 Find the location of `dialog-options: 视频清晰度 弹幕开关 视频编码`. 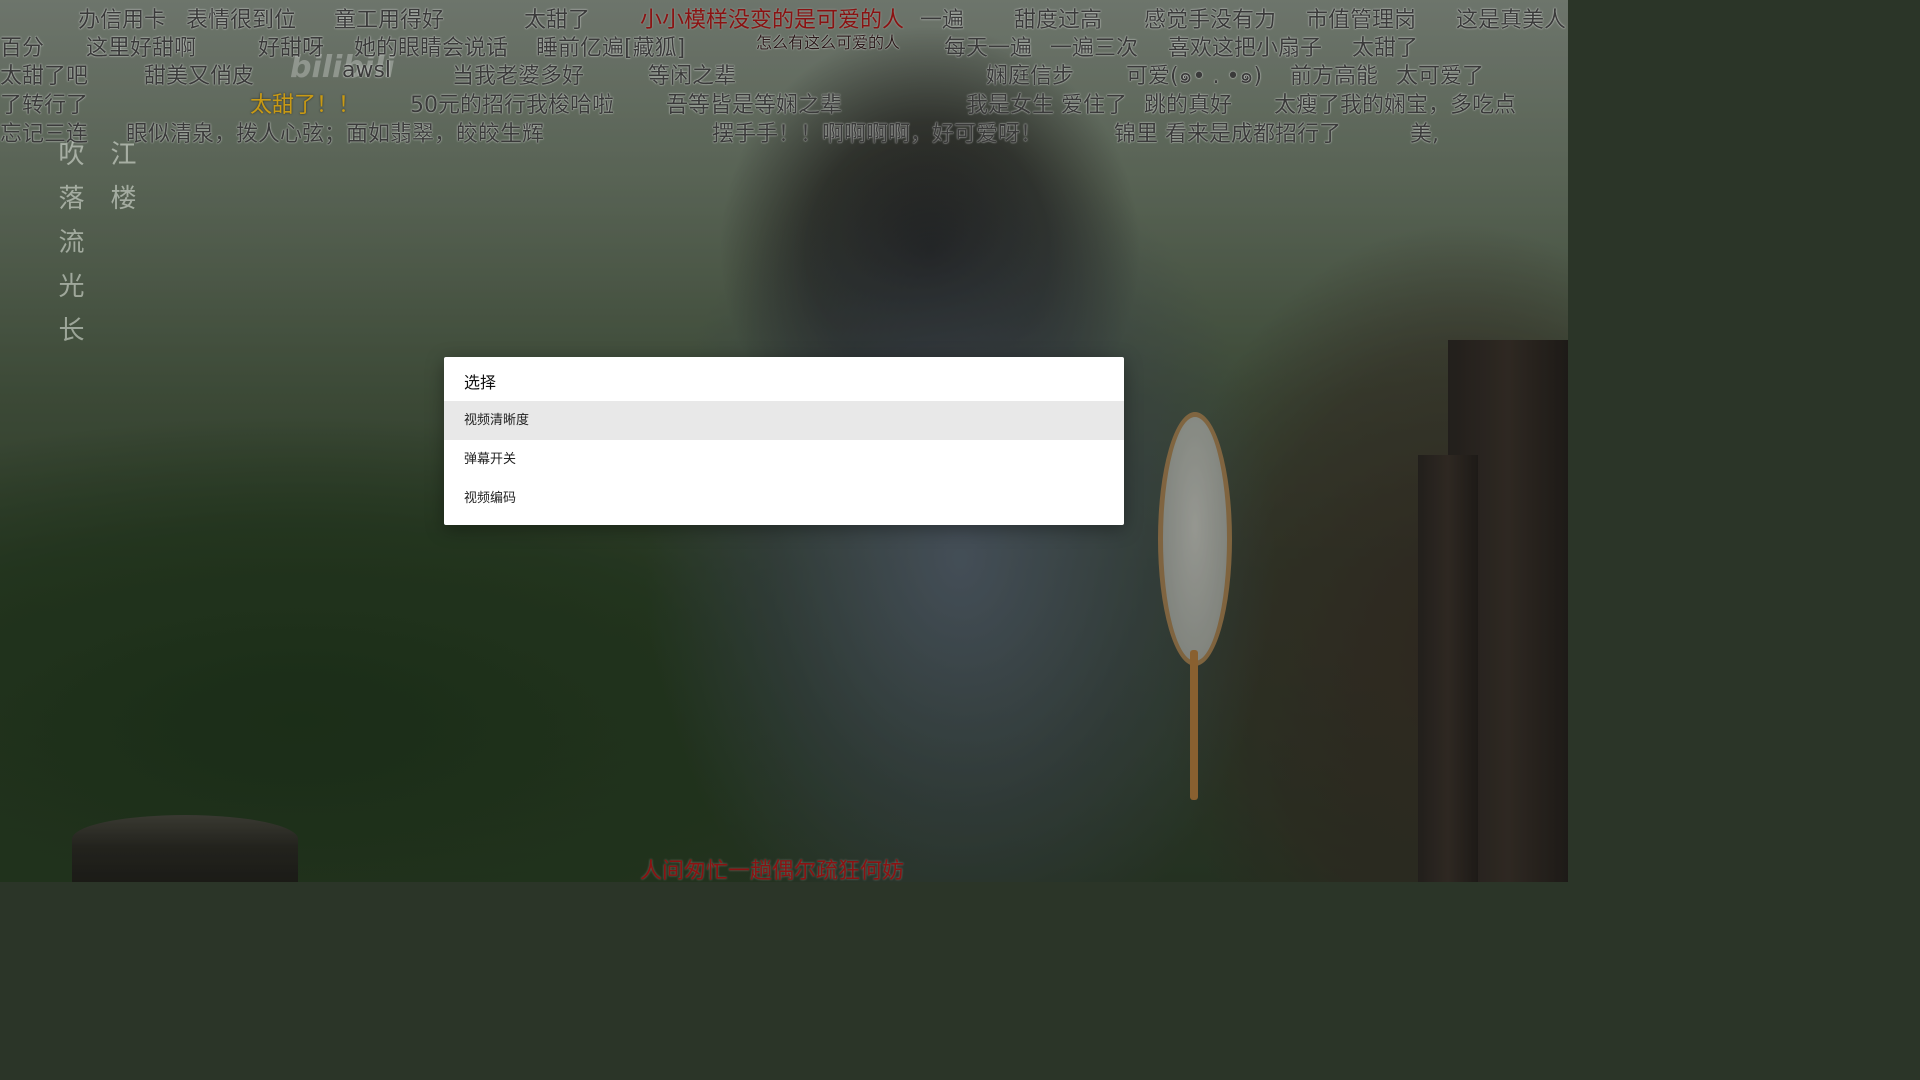

dialog-options: 视频清晰度 弹幕开关 视频编码 is located at coordinates (784, 463).